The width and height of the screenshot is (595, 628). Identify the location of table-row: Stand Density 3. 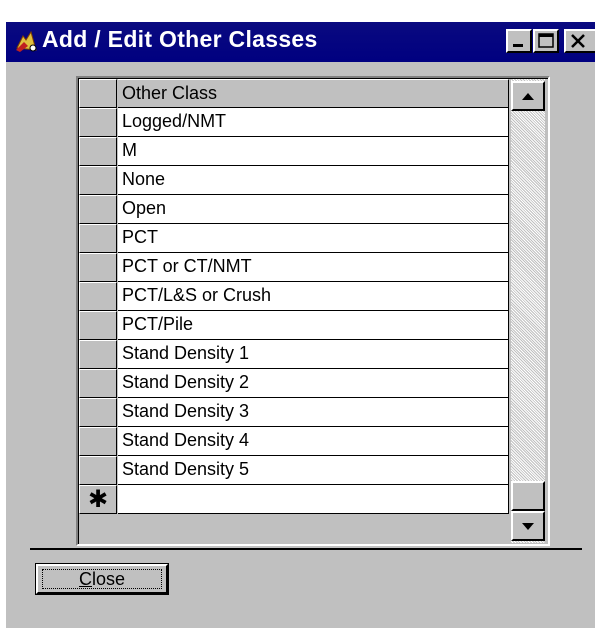
(294, 412).